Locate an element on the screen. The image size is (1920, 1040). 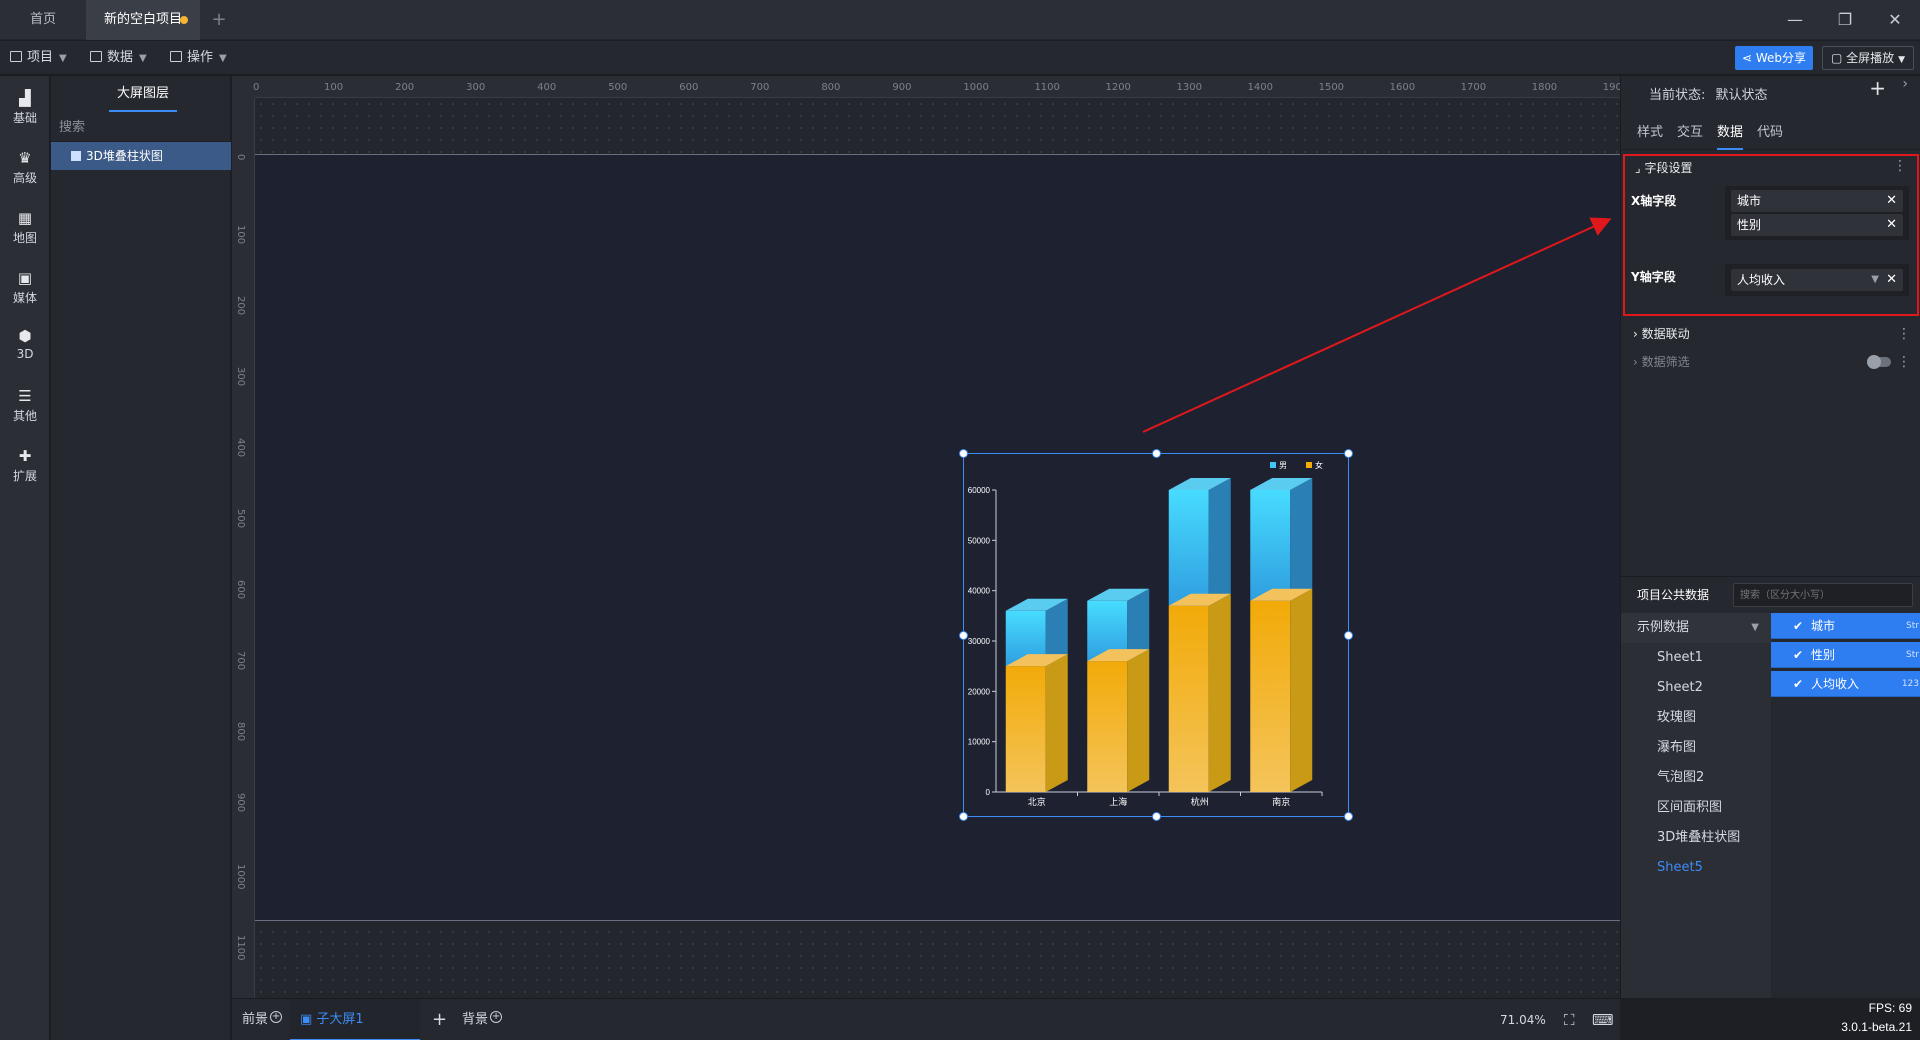
x-tick-label: 南京 is located at coordinates (1281, 802).